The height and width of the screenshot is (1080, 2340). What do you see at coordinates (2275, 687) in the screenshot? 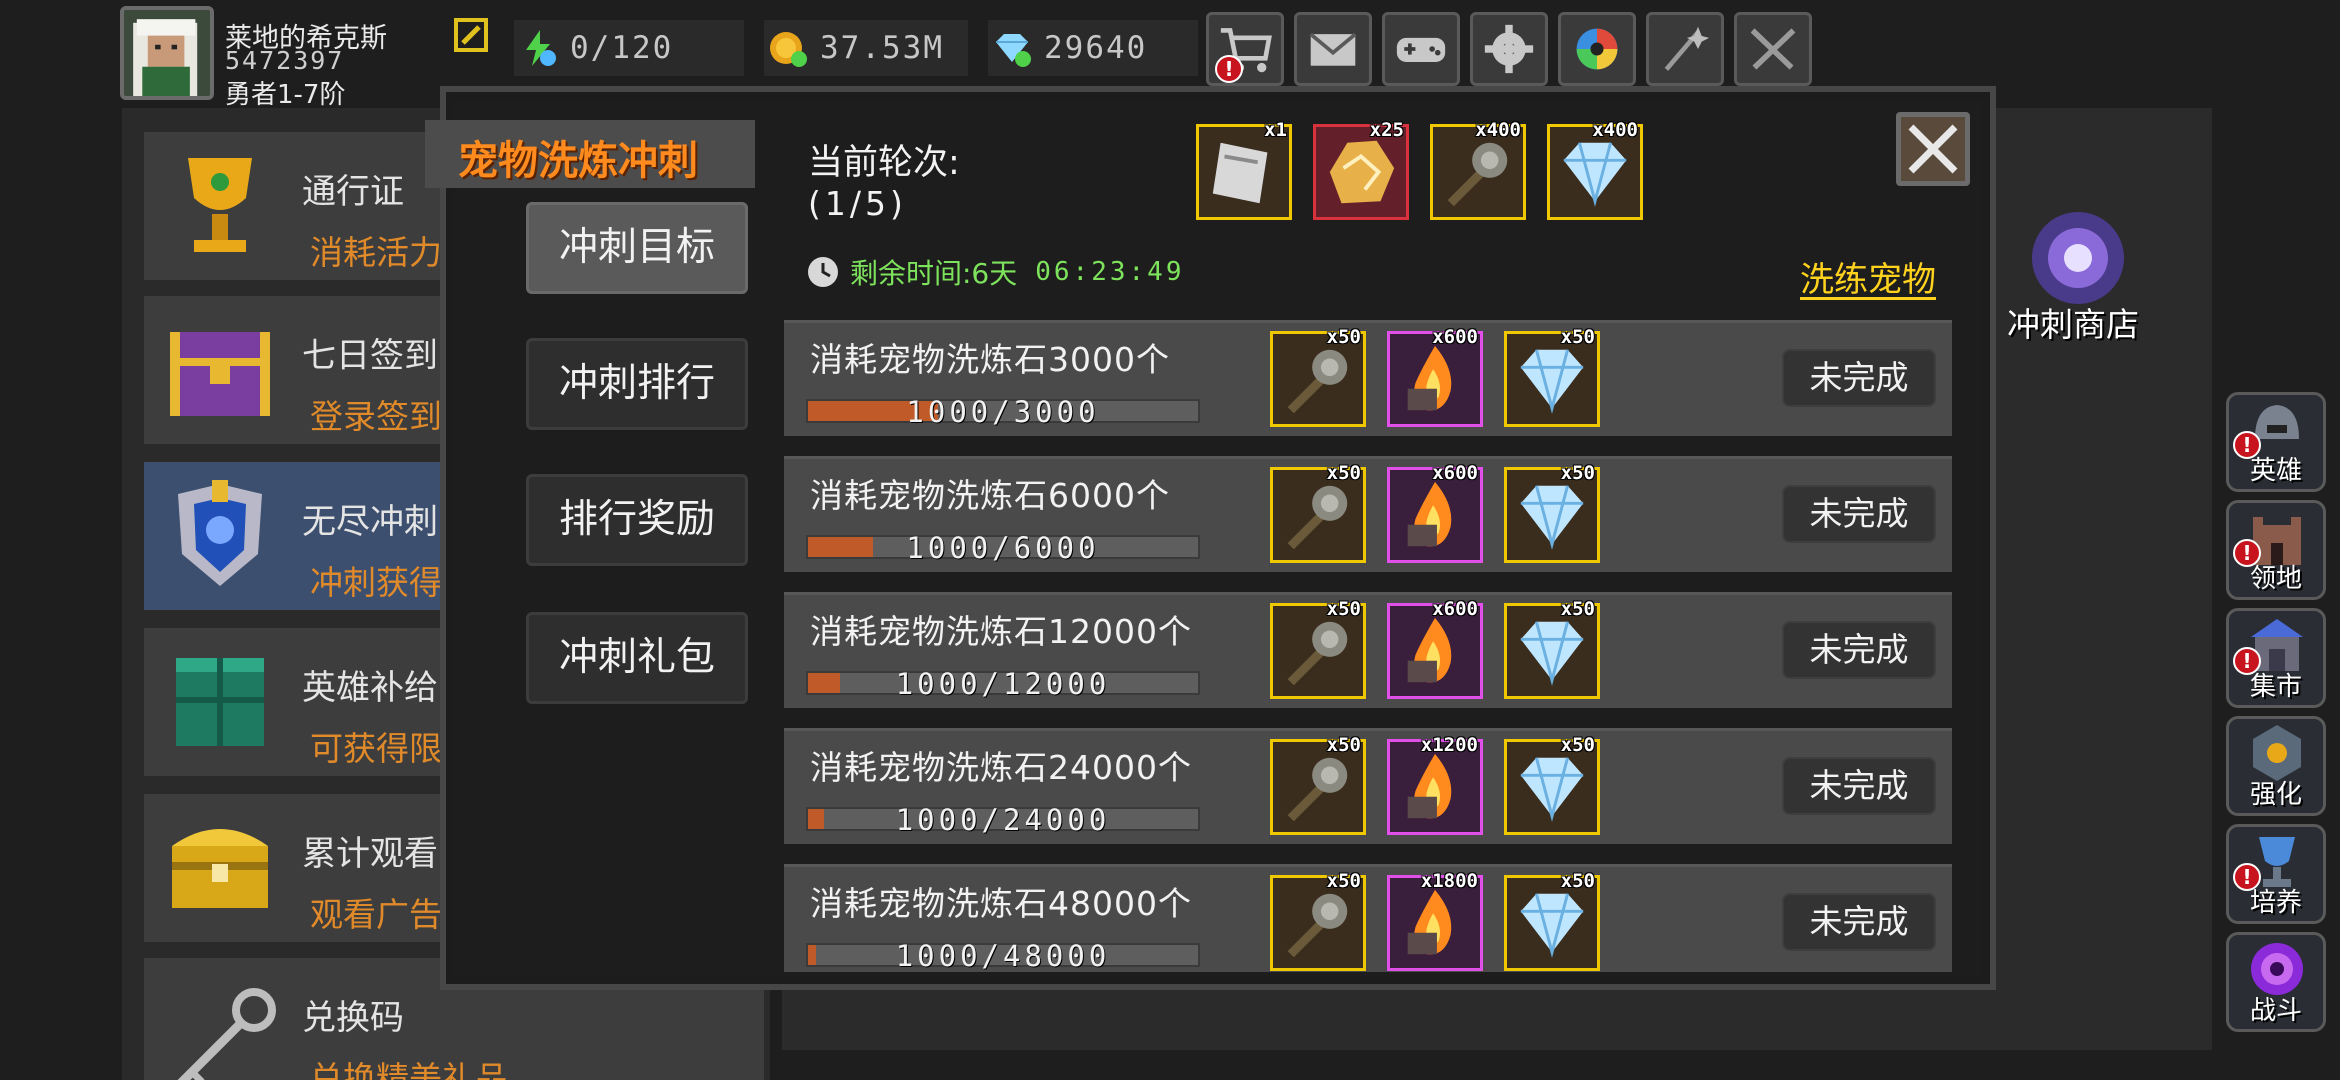
I see `nav-label: 集市` at bounding box center [2275, 687].